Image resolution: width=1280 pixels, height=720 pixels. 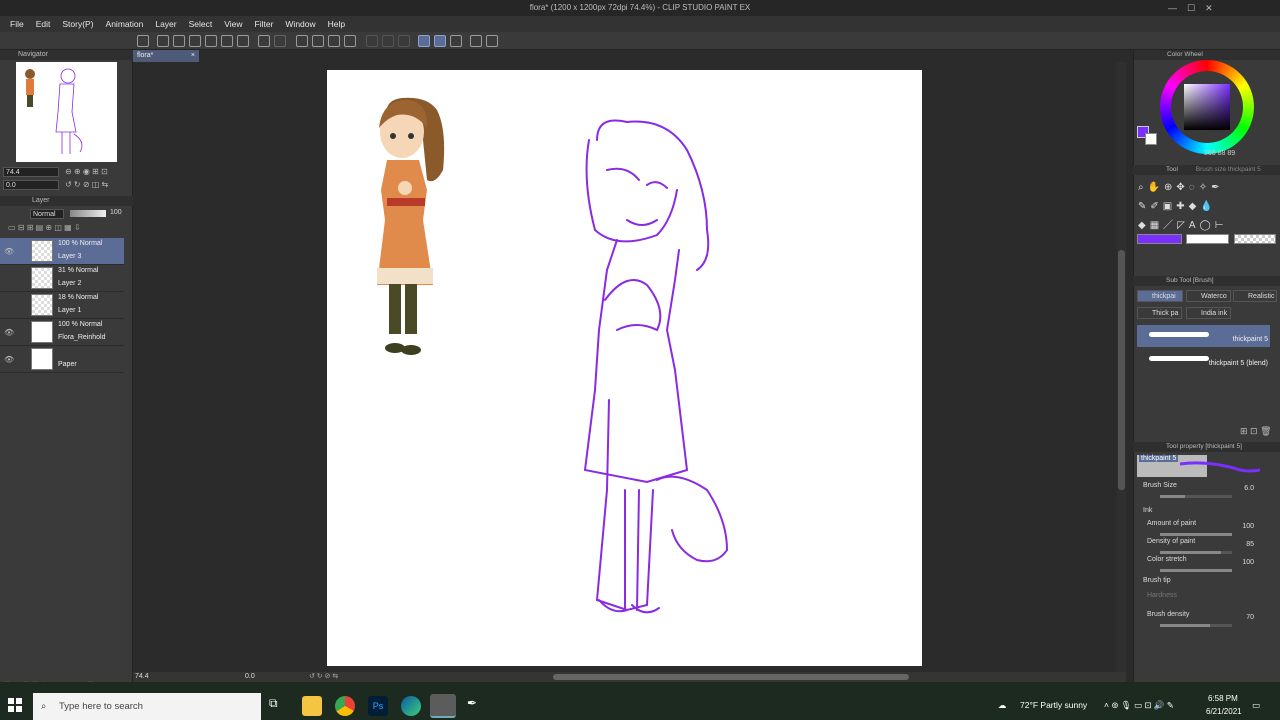 What do you see at coordinates (86, 171) in the screenshot?
I see `zoom-buttons: ⊖ ⊕ ◉ ⊞ ⊡` at bounding box center [86, 171].